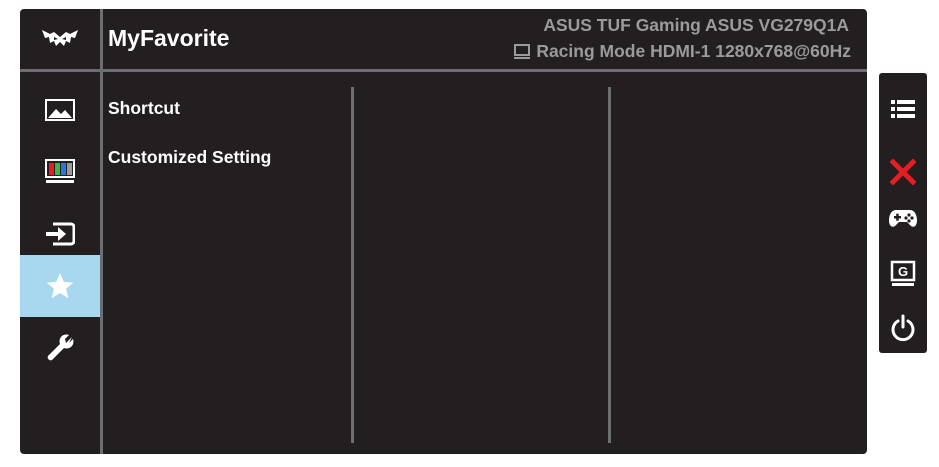 The height and width of the screenshot is (467, 939). I want to click on sidebar-item-image, so click(60, 110).